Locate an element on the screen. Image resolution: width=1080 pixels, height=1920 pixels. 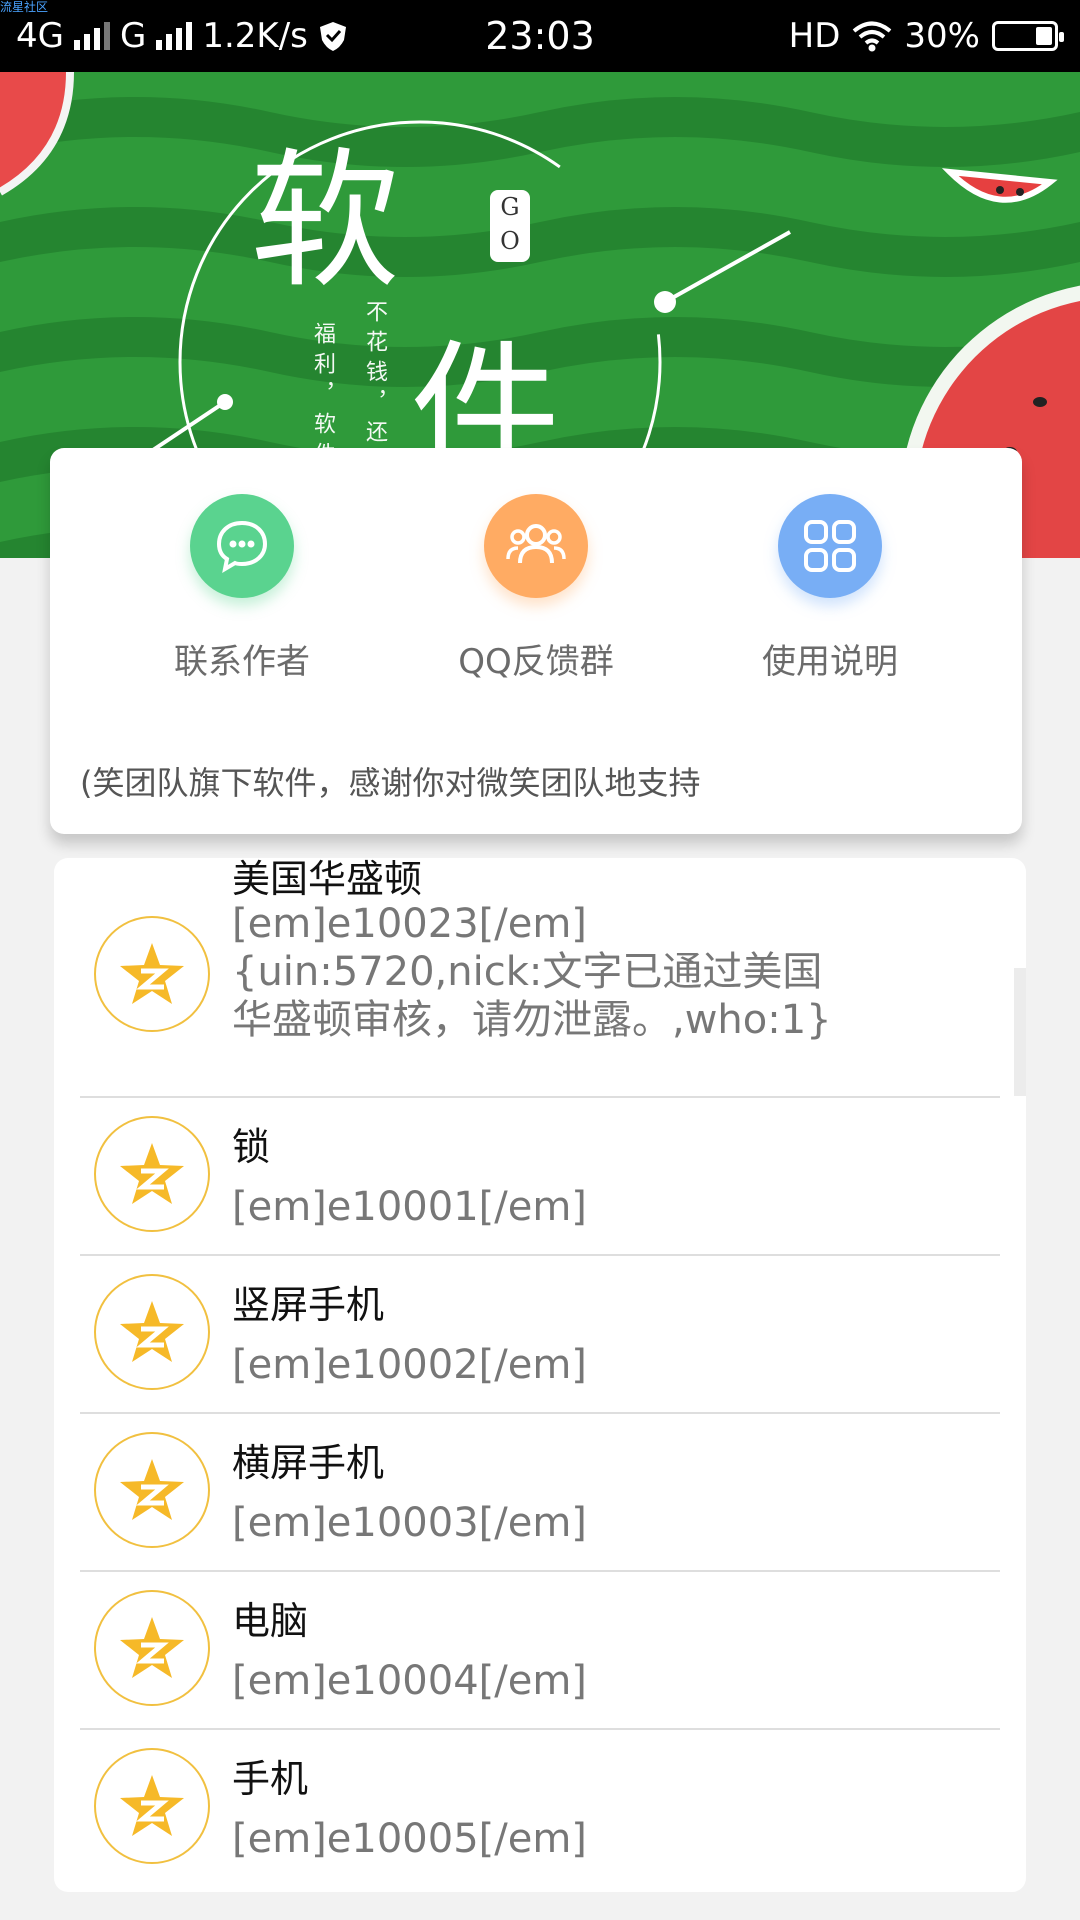
list-item: 横屏手机 [em]e10003[/em] is located at coordinates (540, 1493).